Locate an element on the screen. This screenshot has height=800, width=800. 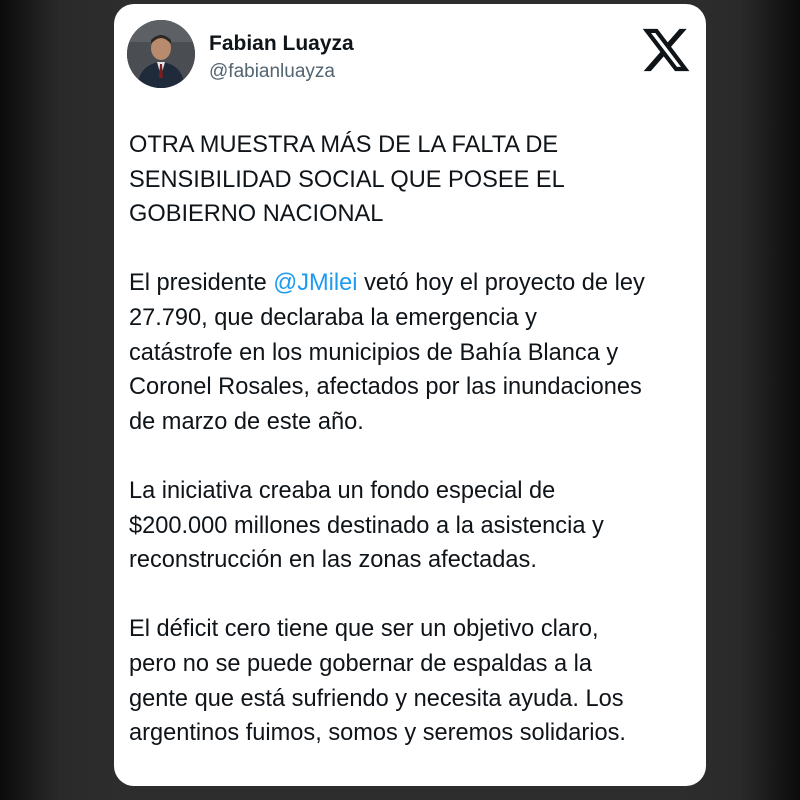
author-name: Fabian Luayza is located at coordinates (281, 44).